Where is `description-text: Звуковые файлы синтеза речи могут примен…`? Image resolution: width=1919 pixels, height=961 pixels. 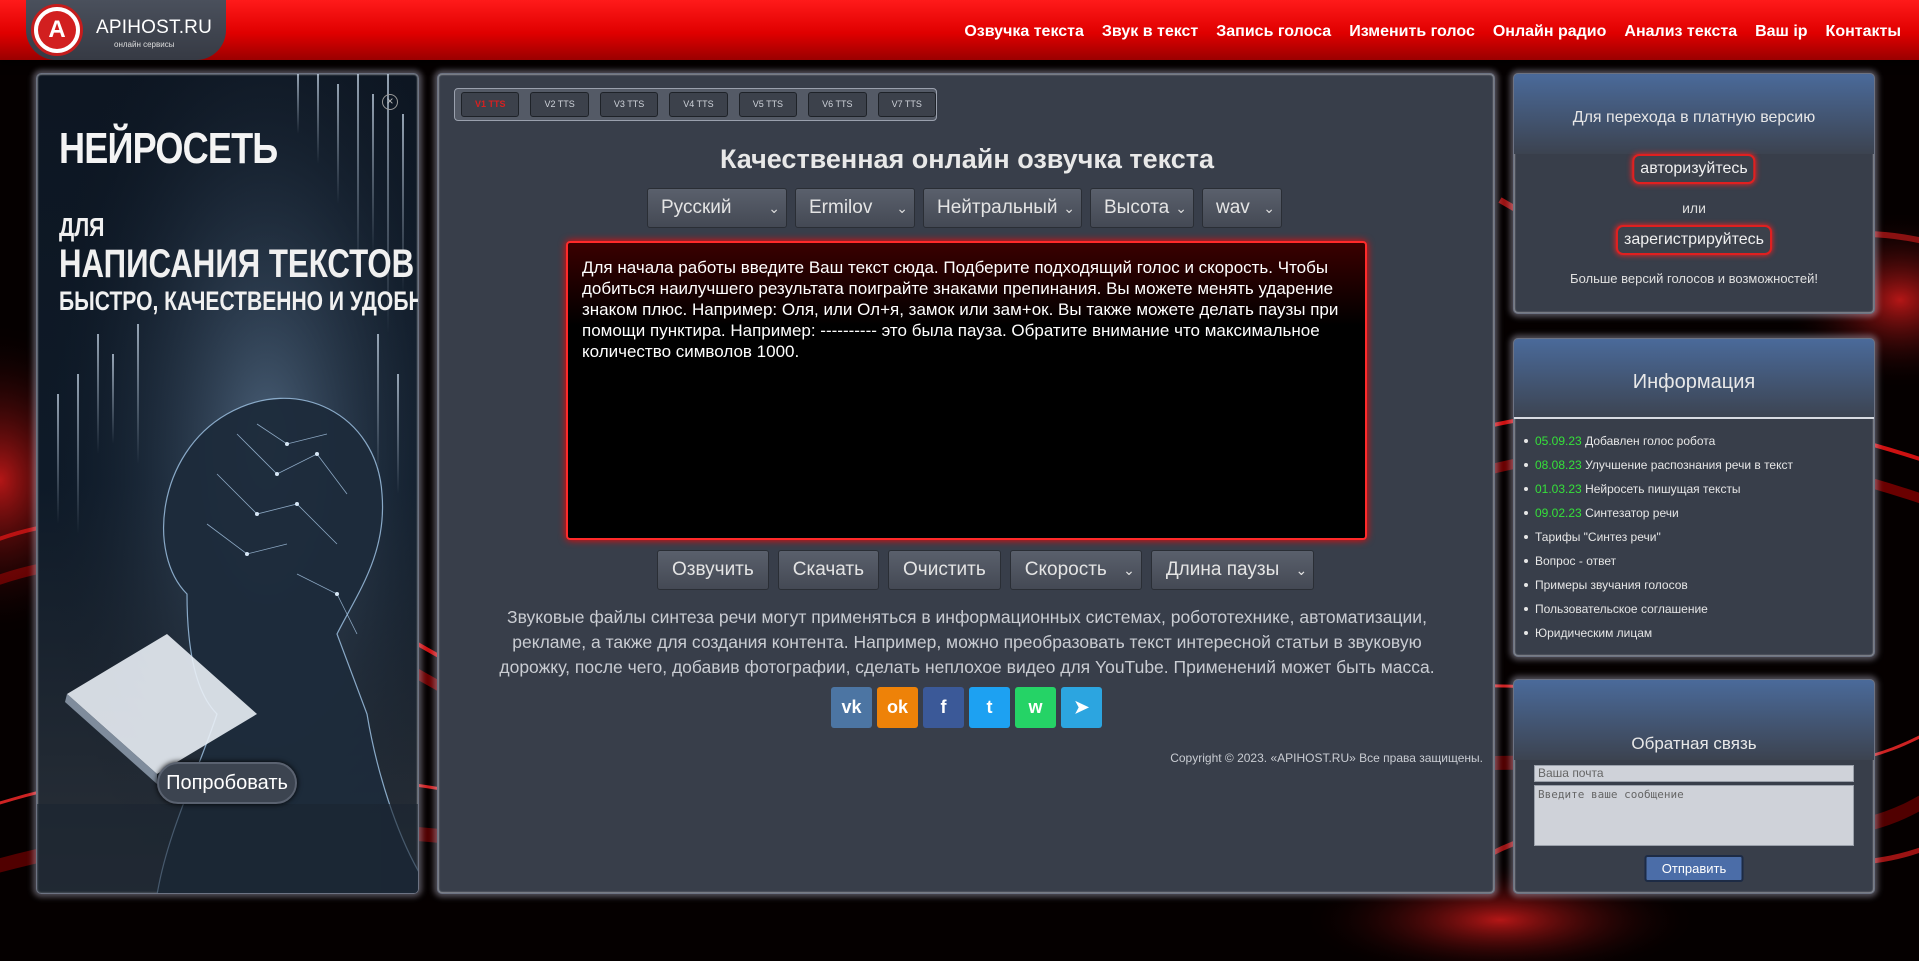 description-text: Звуковые файлы синтеза речи могут примен… is located at coordinates (967, 642).